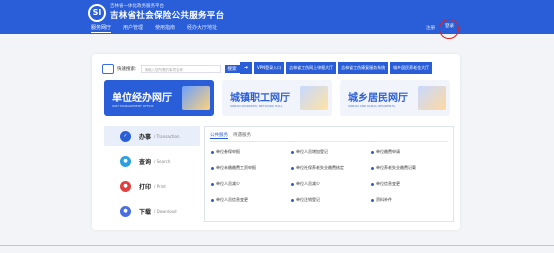 The image size is (554, 253). Describe the element at coordinates (378, 98) in the screenshot. I see `hall-residents-title: 城乡居民网厅` at that location.